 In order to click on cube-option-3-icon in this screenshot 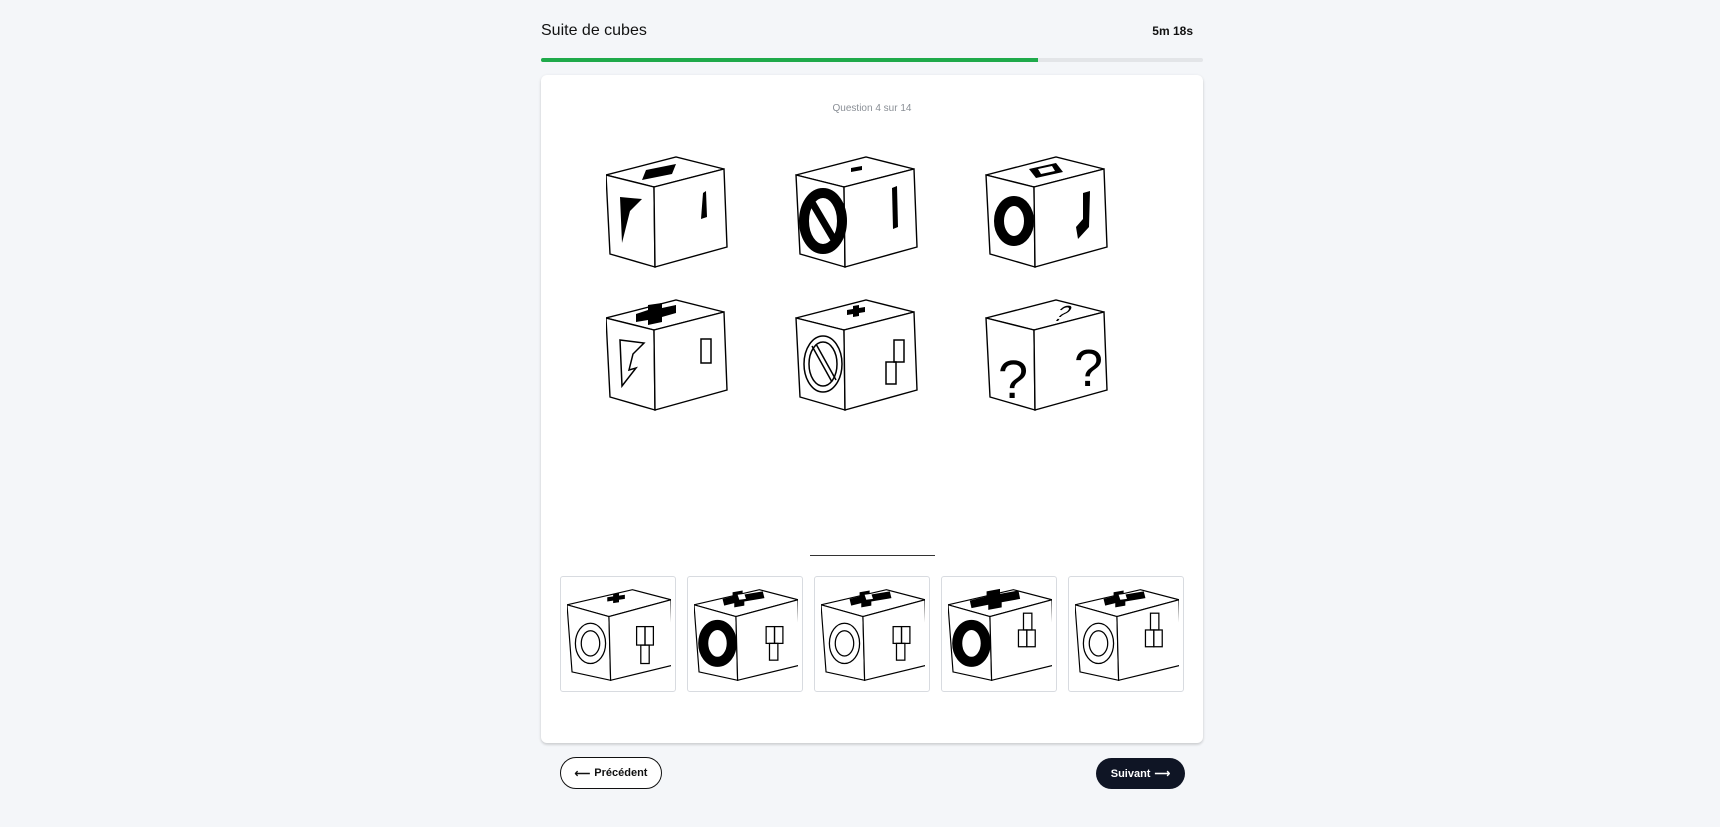, I will do `click(873, 635)`.